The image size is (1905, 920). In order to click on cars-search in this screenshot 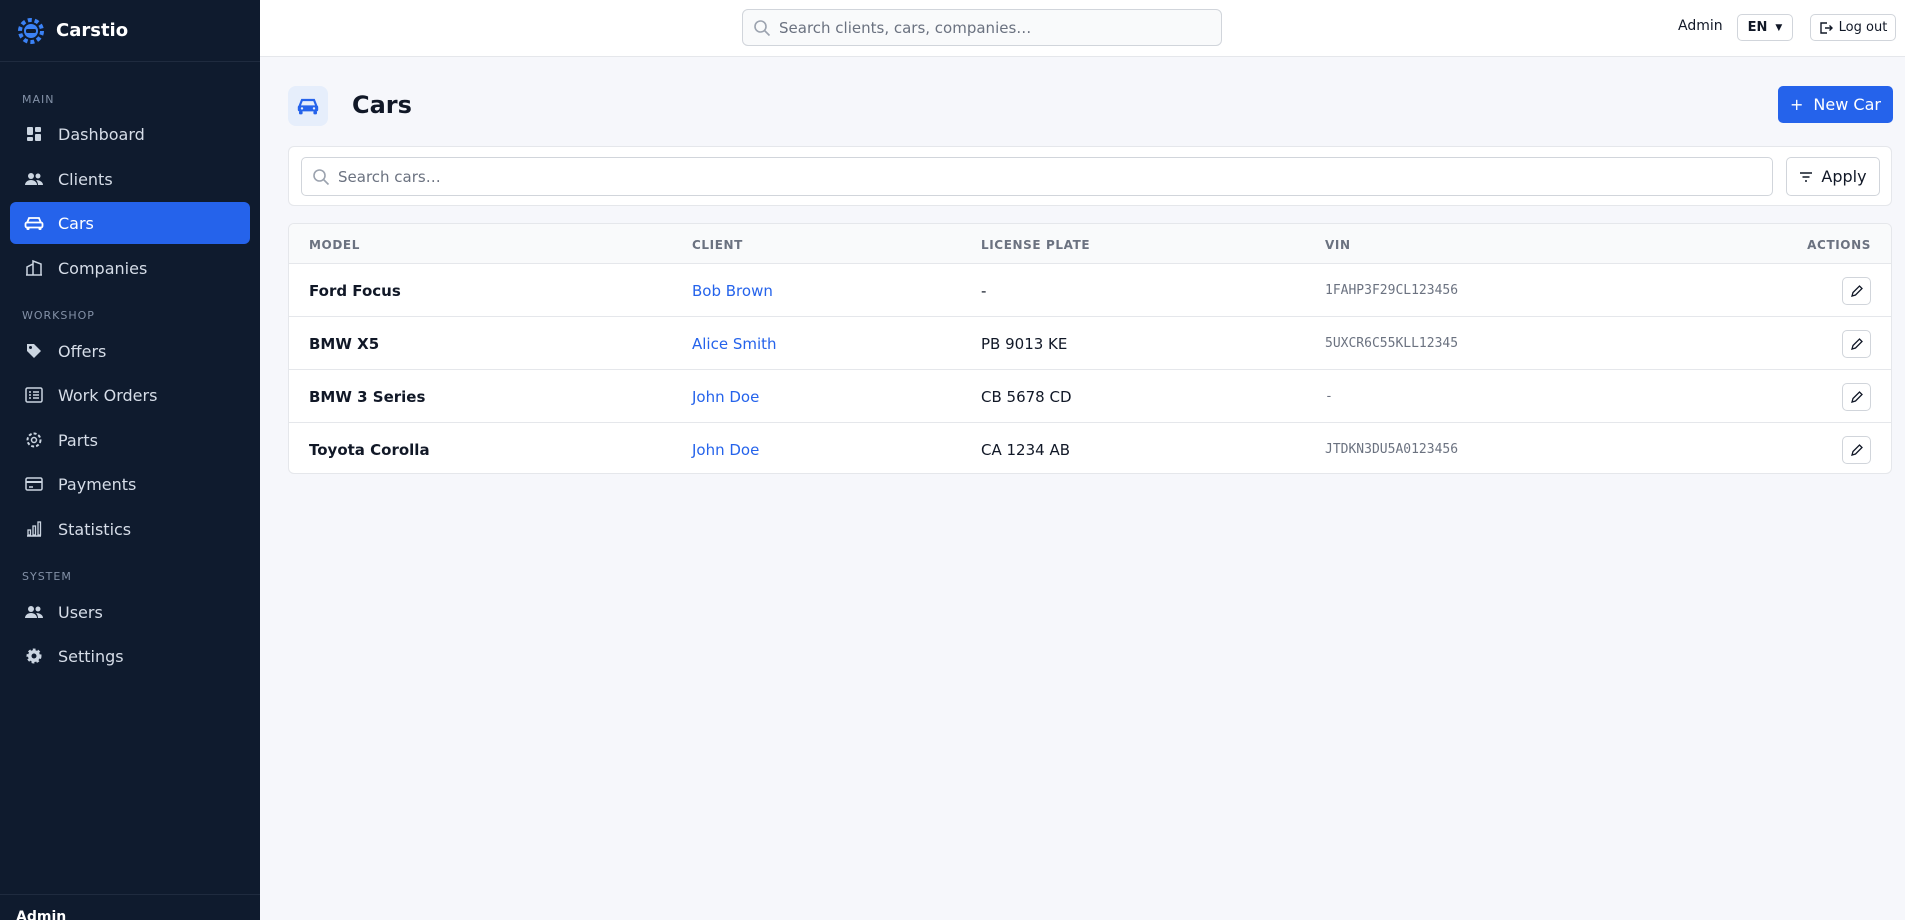, I will do `click(1037, 176)`.